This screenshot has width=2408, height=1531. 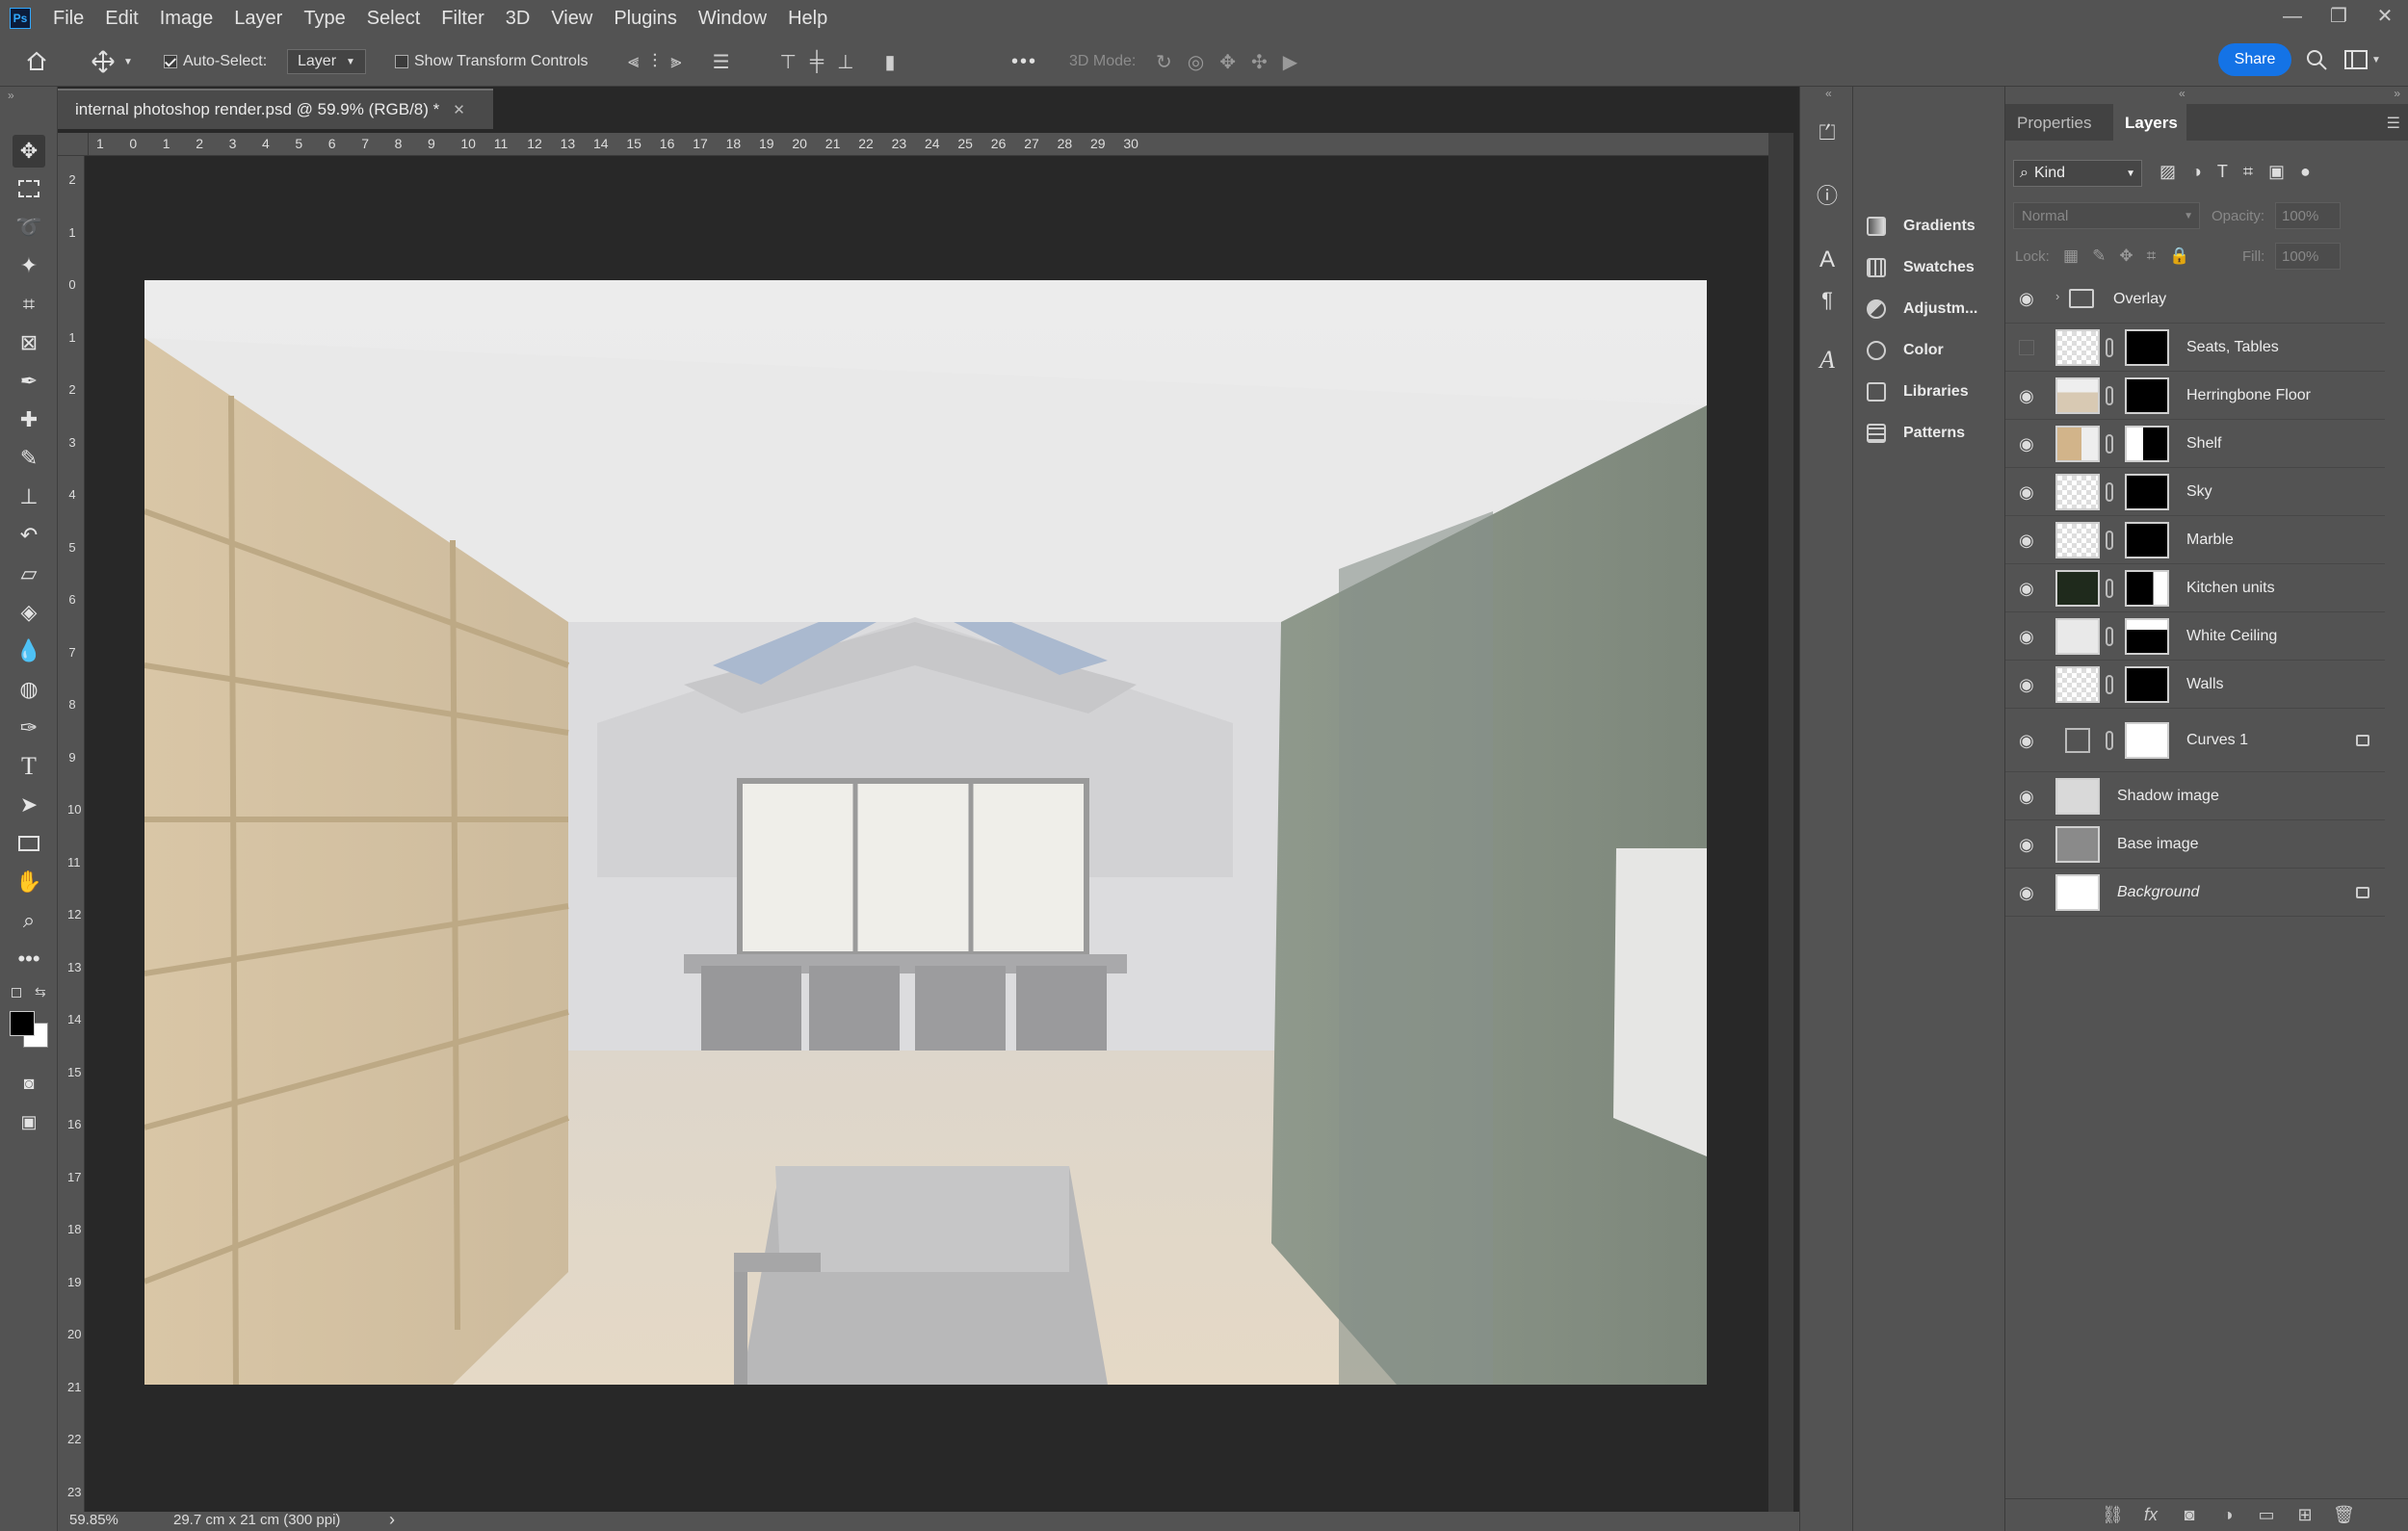 I want to click on hand-tool: ✋, so click(x=29, y=882).